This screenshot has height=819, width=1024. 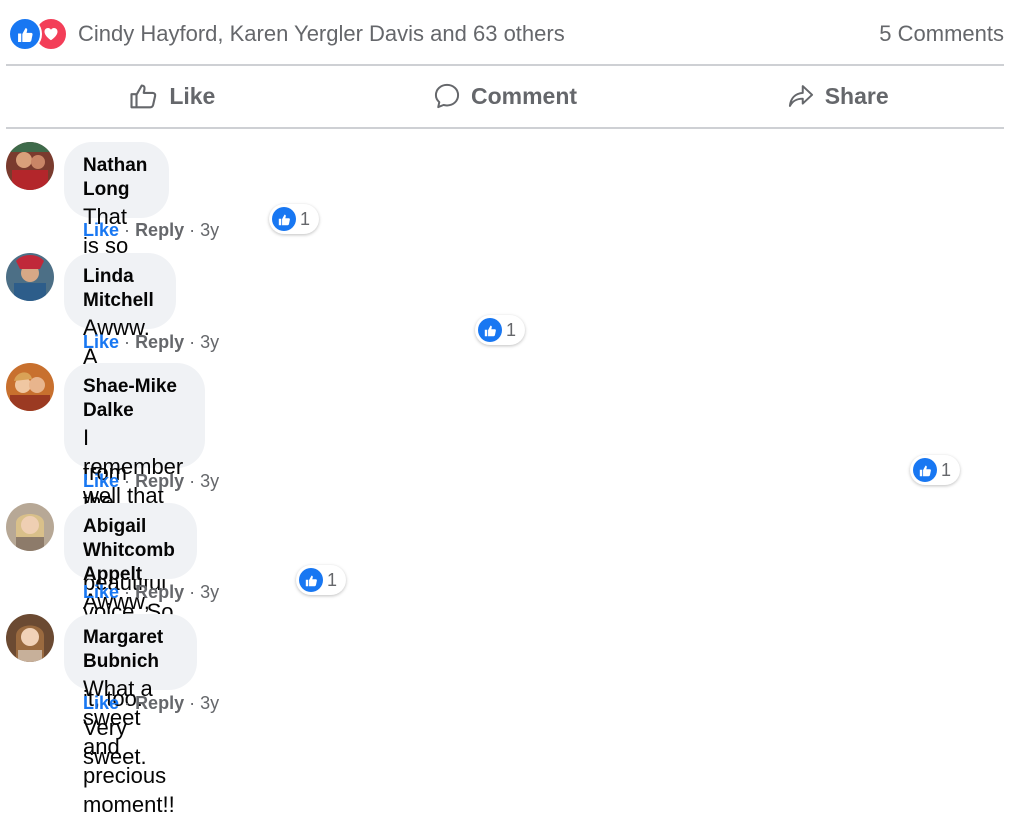 I want to click on comment-bubble: Nathan Long That is so sweet!, so click(x=117, y=228).